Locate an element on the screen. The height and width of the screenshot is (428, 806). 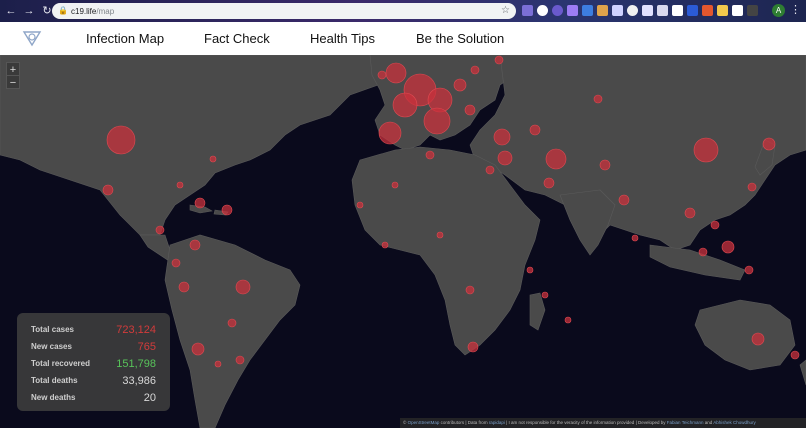
url-host: c19.life is located at coordinates (84, 11).